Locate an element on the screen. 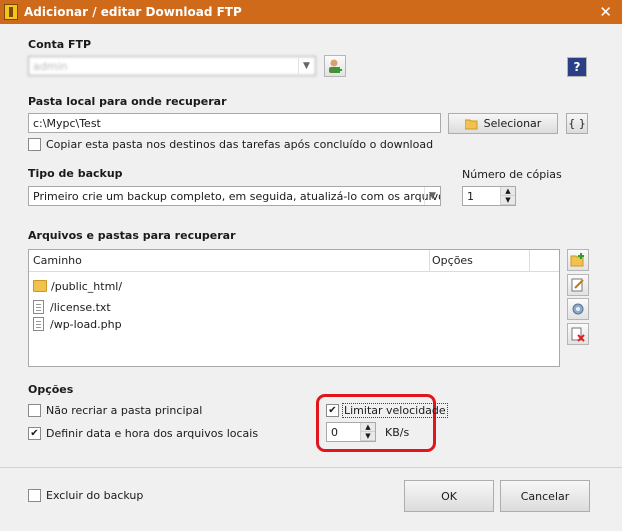 The height and width of the screenshot is (531, 622). ftp-account-select: admin is located at coordinates (172, 66).